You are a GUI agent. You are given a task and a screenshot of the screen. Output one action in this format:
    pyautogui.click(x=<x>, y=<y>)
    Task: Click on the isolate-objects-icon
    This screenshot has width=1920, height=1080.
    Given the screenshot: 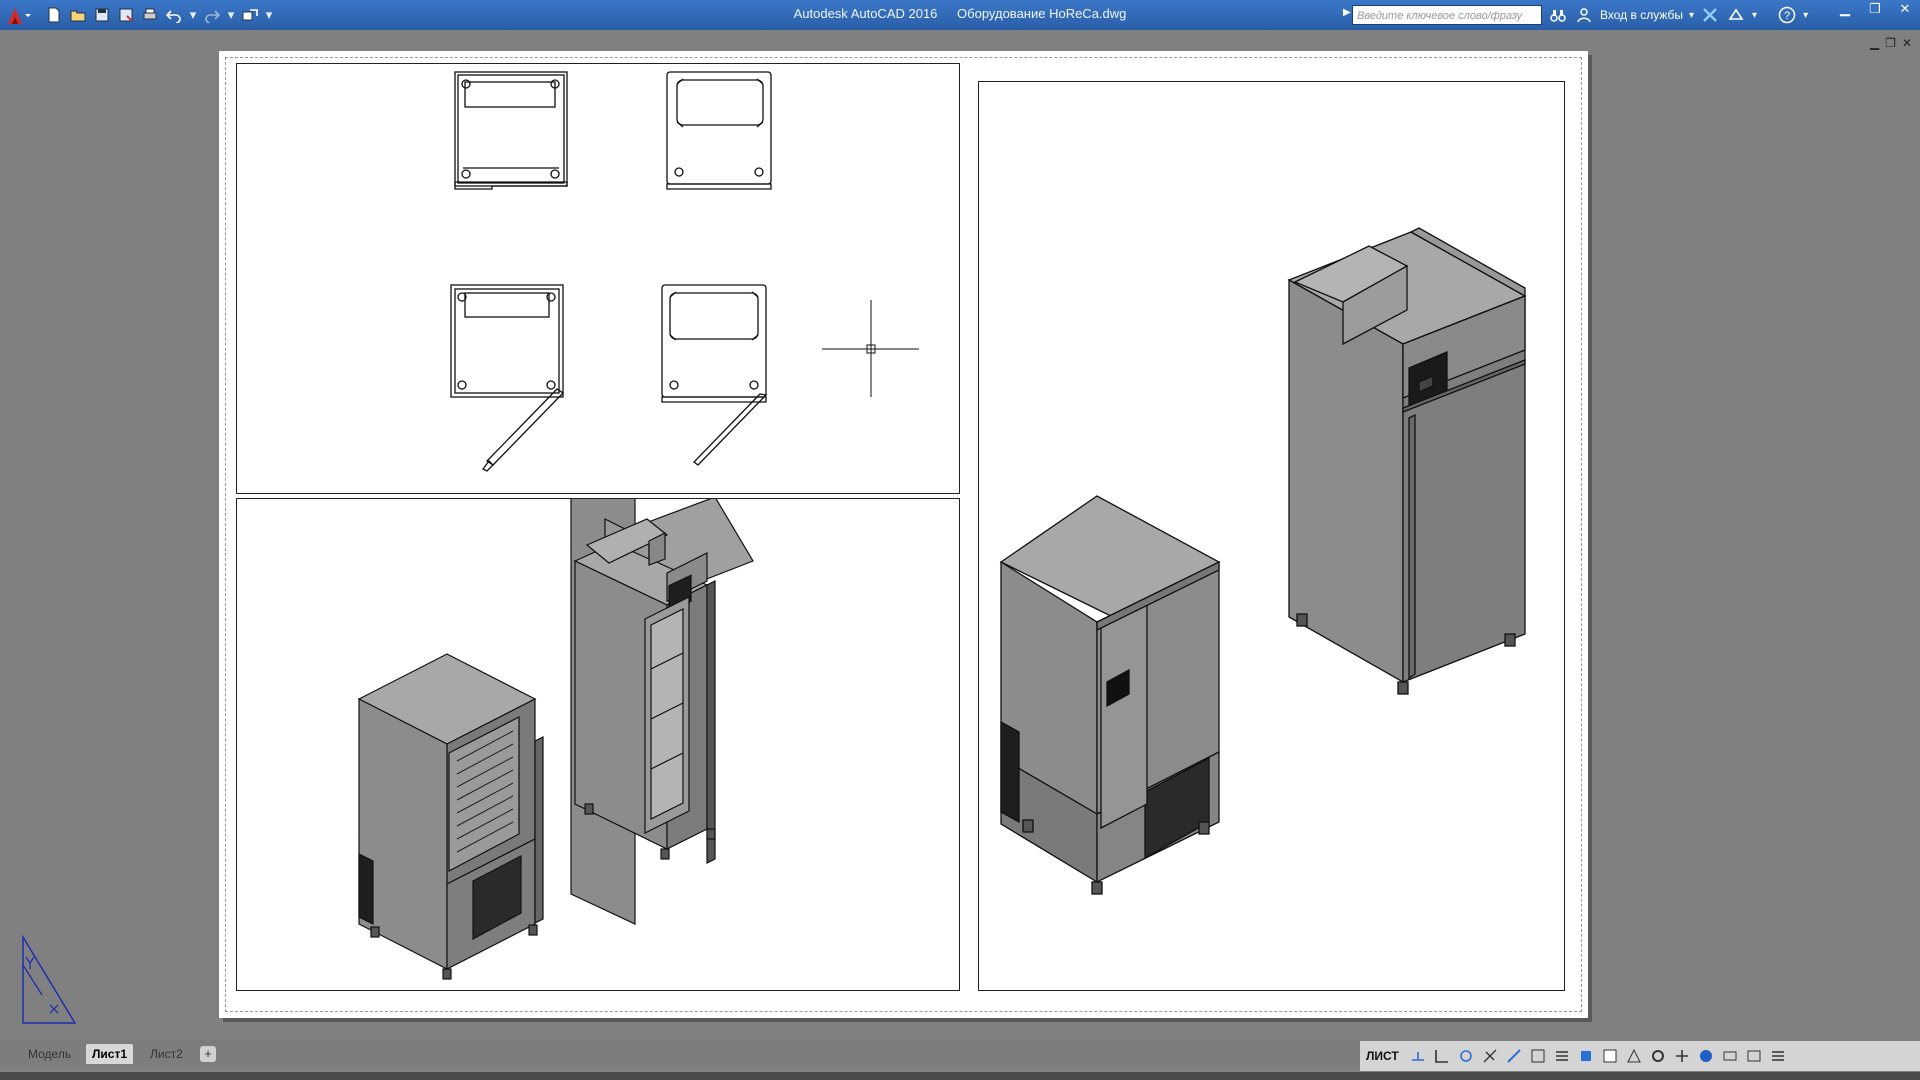 What is the action you would take?
    pyautogui.click(x=1706, y=1056)
    